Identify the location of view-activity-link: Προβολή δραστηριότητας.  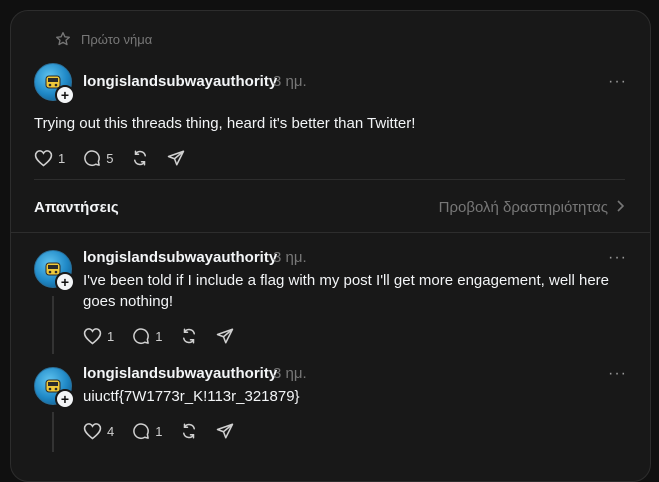
(531, 207).